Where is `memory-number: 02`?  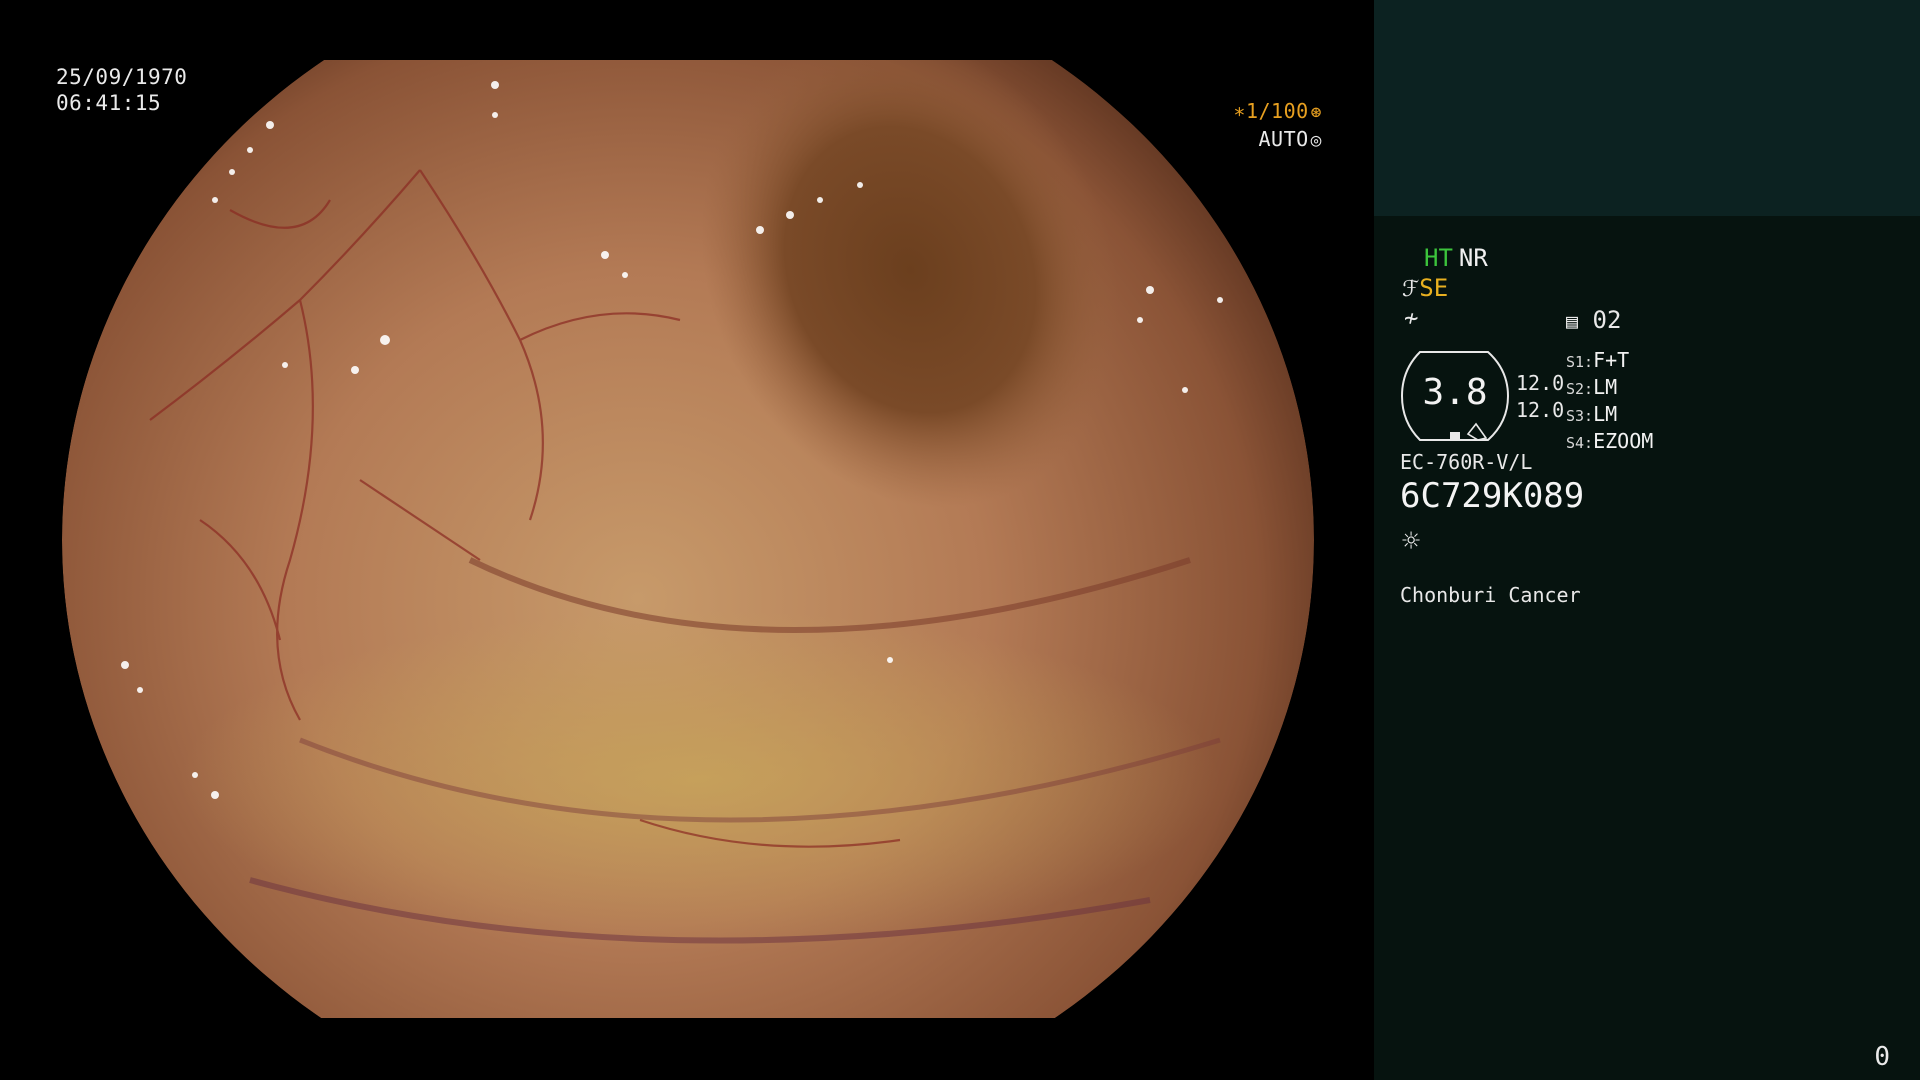
memory-number: 02 is located at coordinates (1607, 320).